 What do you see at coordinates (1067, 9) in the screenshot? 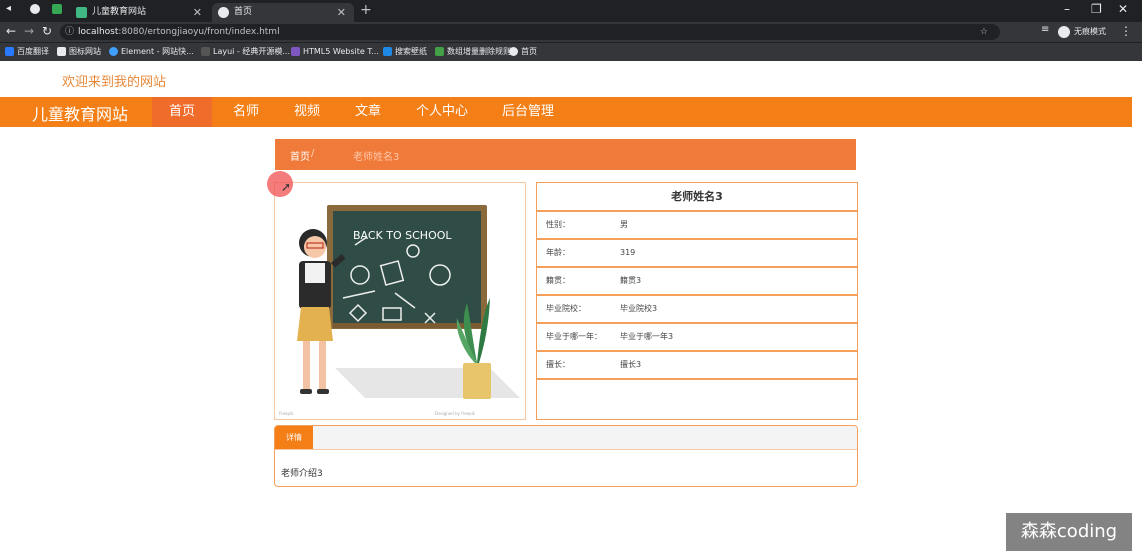
I see `minimize-icon: –` at bounding box center [1067, 9].